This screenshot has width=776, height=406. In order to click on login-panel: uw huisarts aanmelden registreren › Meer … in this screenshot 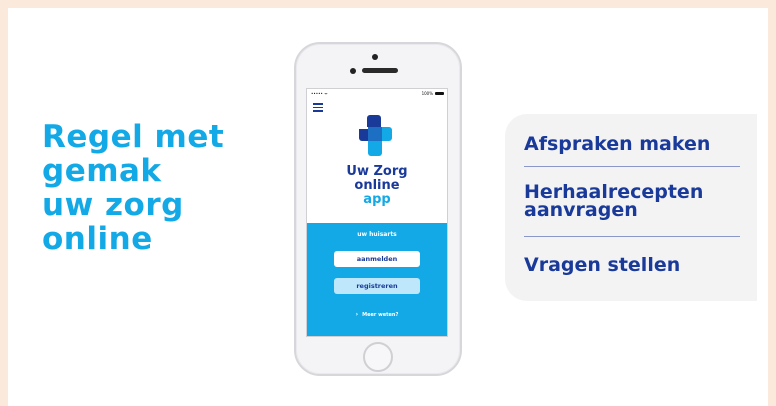, I will do `click(377, 279)`.